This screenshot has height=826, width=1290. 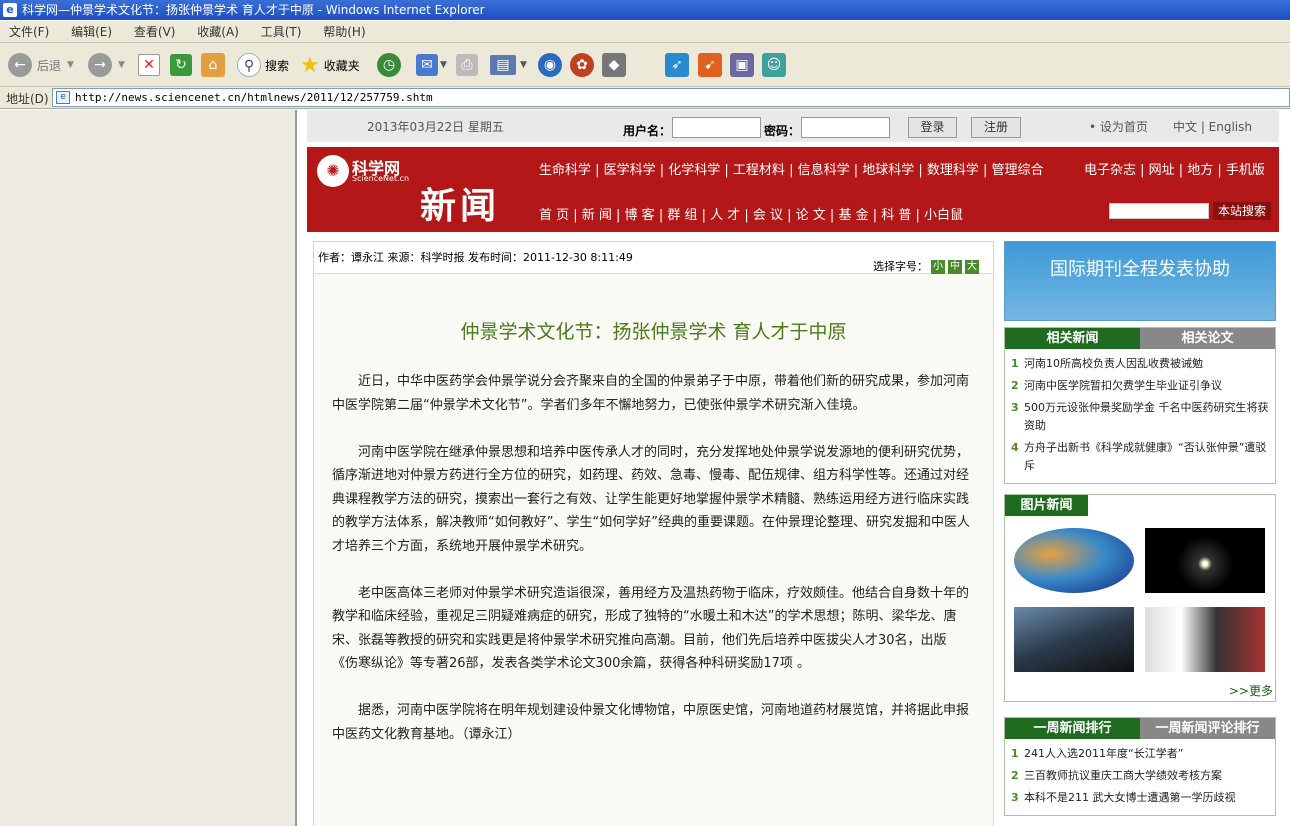 I want to click on forward-button: → ▼, so click(x=106, y=65).